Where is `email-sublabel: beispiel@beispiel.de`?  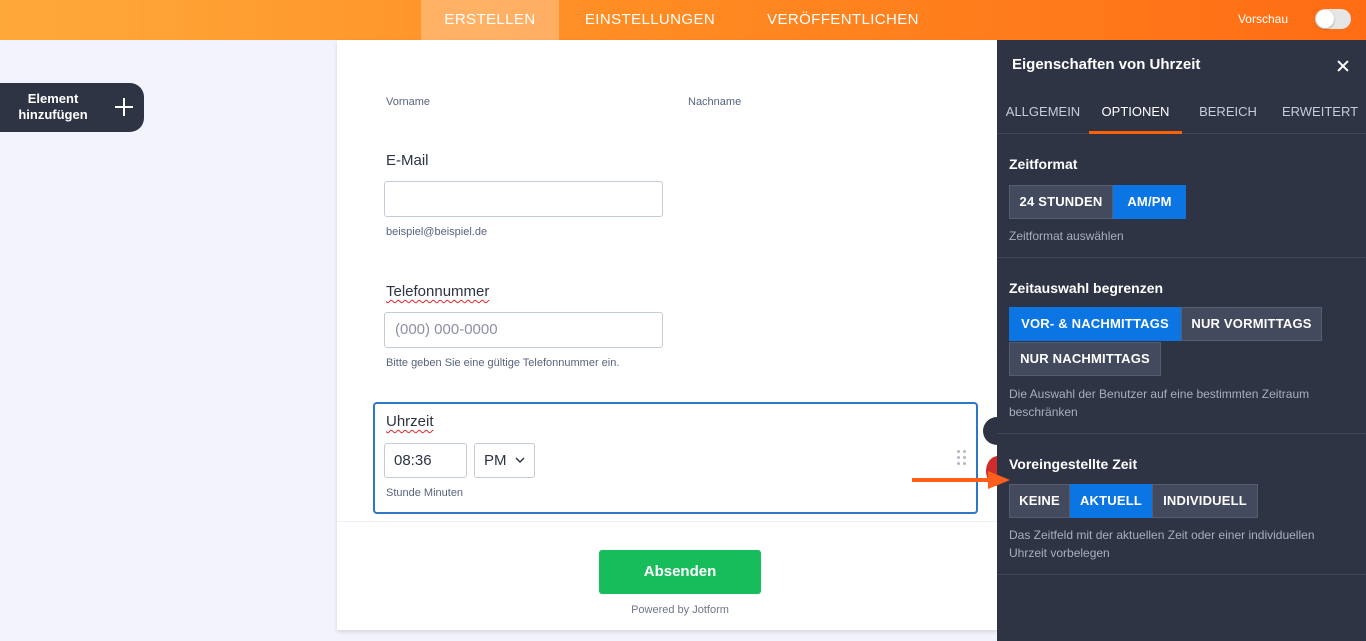 email-sublabel: beispiel@beispiel.de is located at coordinates (437, 232).